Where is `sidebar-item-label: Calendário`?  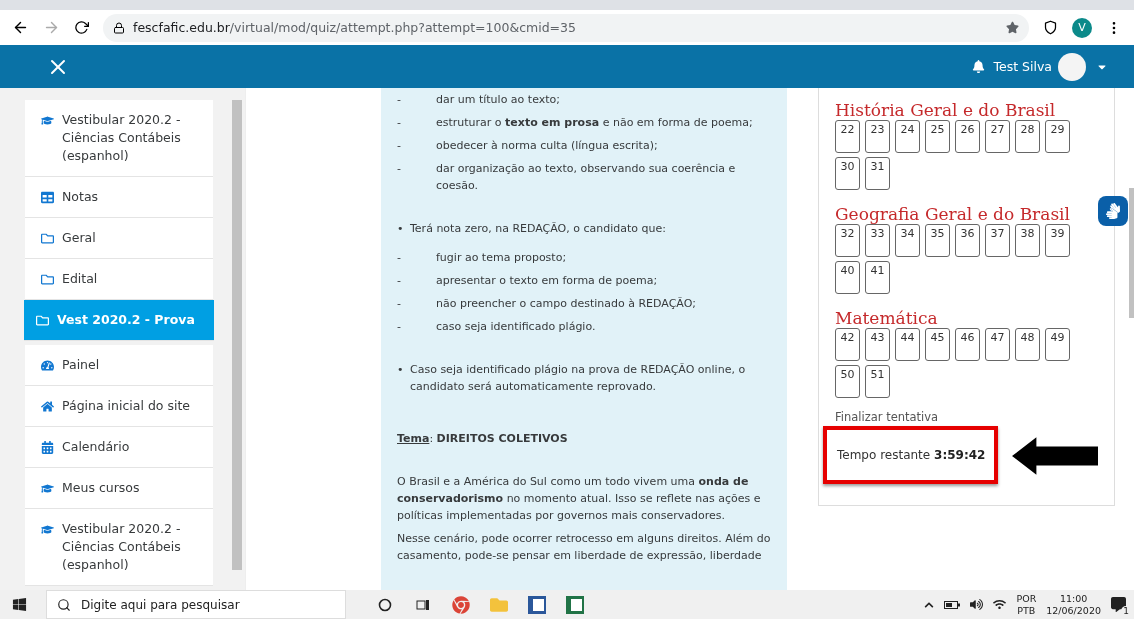
sidebar-item-label: Calendário is located at coordinates (96, 447).